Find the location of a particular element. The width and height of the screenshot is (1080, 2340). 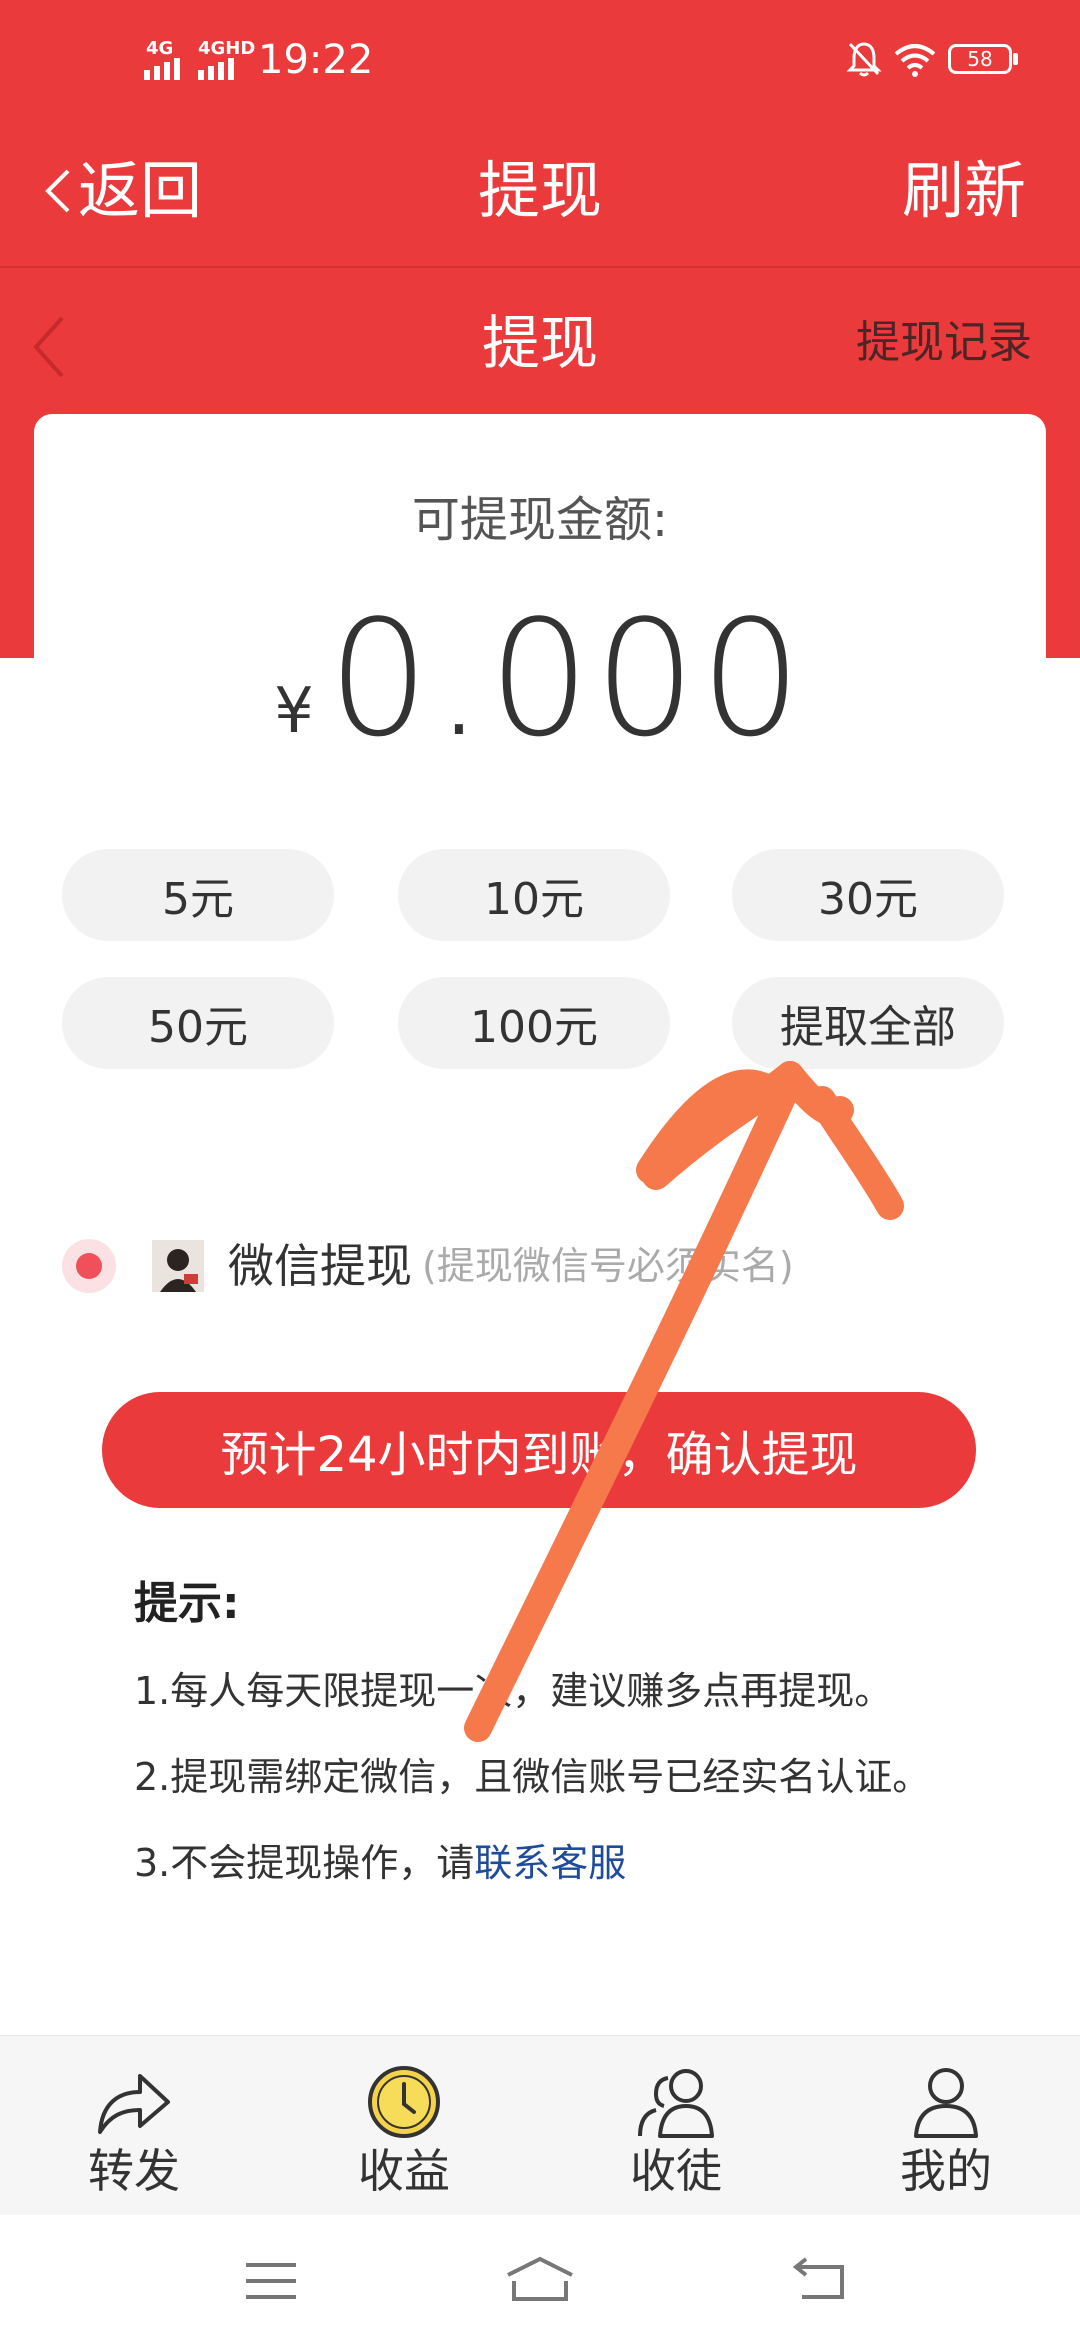

tip-item-1: 1.每人每天限提现一次，建议赚多点再提现。 is located at coordinates (513, 1691).